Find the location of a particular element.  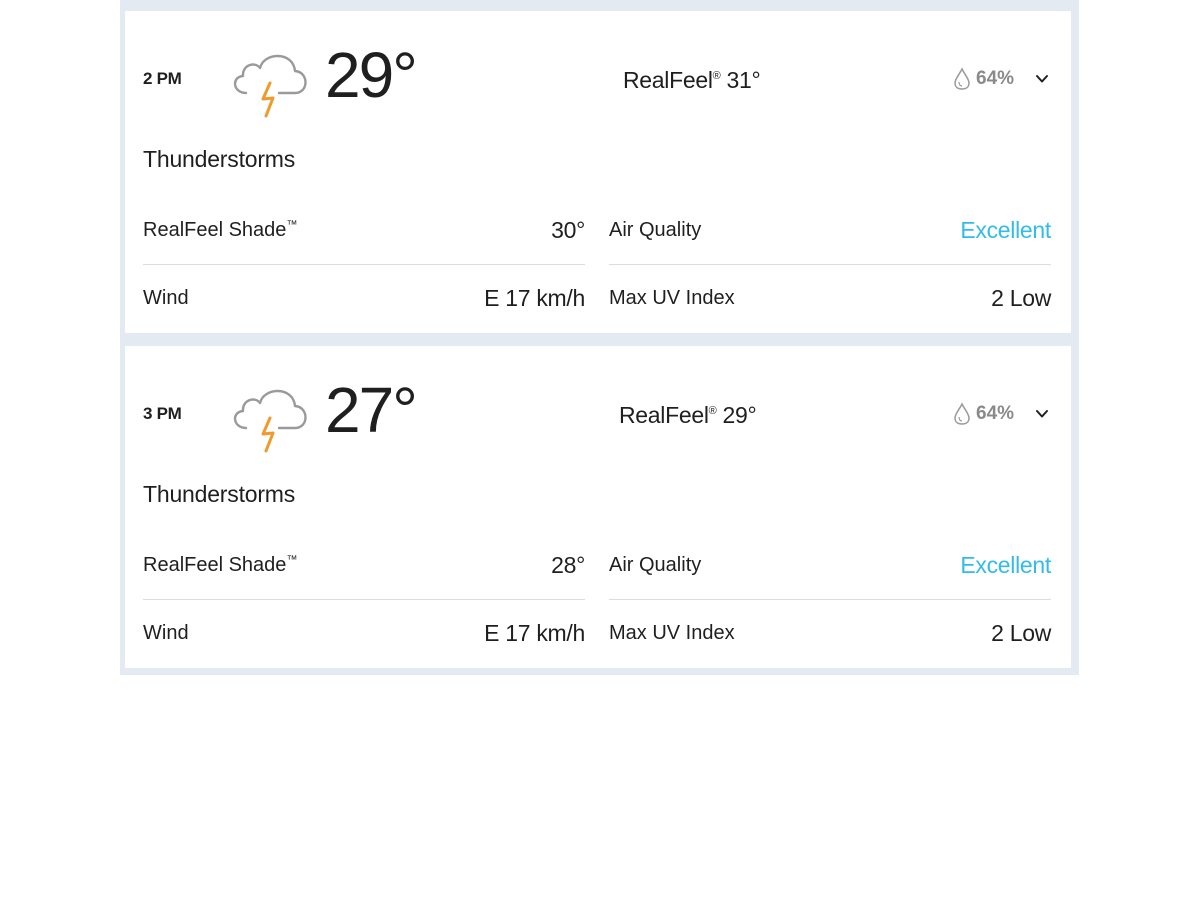

detail-value: 28° is located at coordinates (568, 565).